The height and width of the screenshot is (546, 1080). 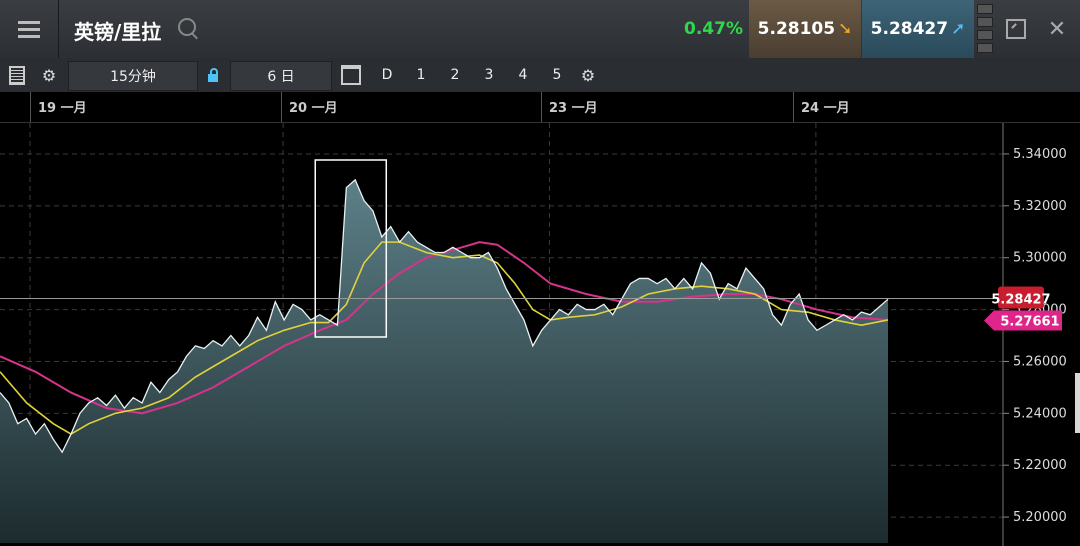 I want to click on date-label: 19 一月, so click(x=62, y=108).